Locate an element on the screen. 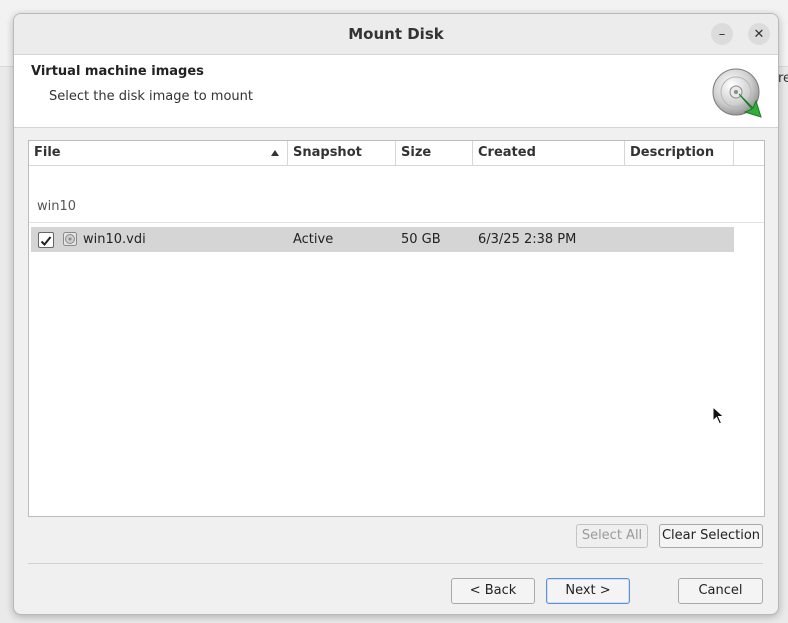  table-row: win10.vdi Active 50 GB 6/3/25 2:38 PM is located at coordinates (382, 239).